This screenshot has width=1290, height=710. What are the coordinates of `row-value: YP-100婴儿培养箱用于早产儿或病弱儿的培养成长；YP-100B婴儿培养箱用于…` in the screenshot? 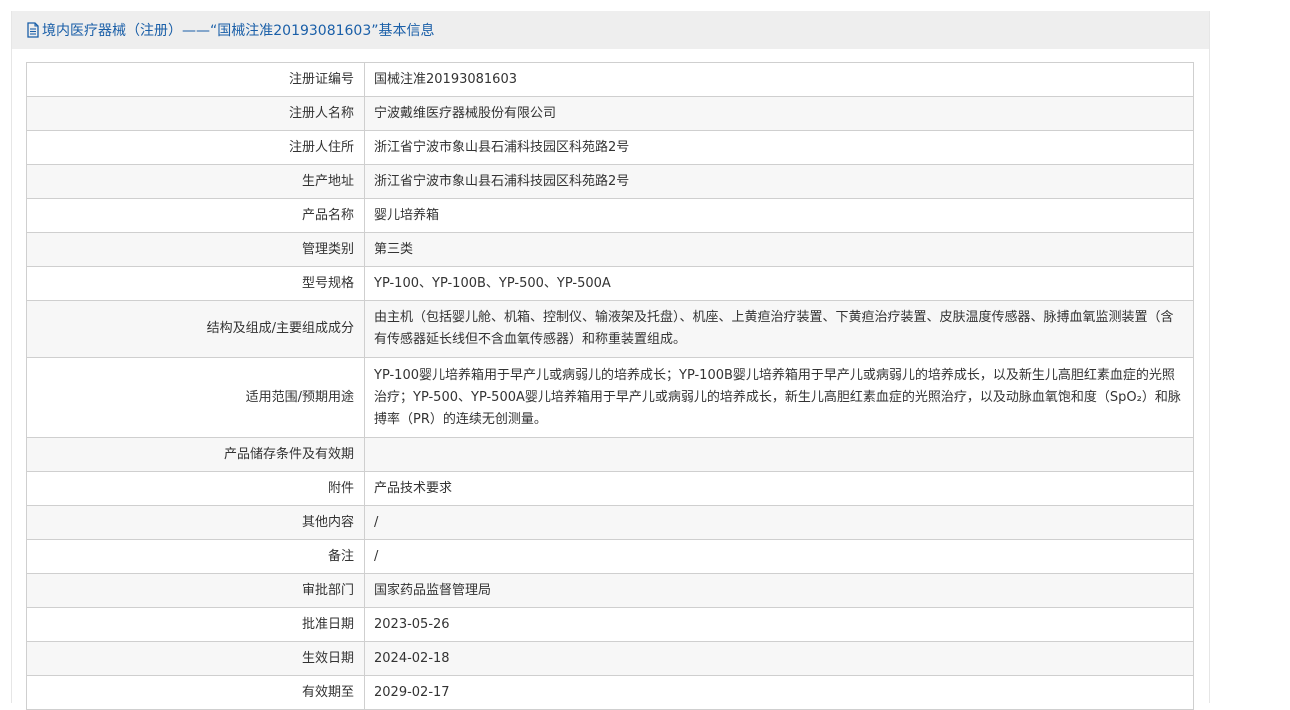 It's located at (779, 397).